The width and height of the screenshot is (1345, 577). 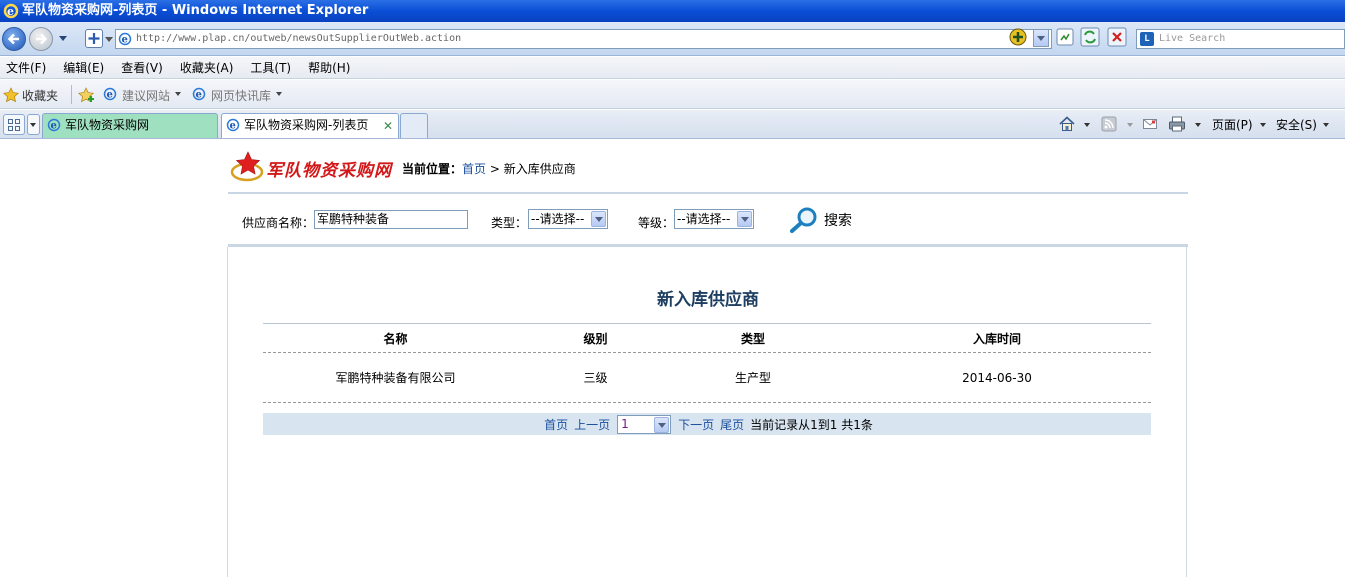 What do you see at coordinates (109, 39) in the screenshot?
I see `compat-dropdown` at bounding box center [109, 39].